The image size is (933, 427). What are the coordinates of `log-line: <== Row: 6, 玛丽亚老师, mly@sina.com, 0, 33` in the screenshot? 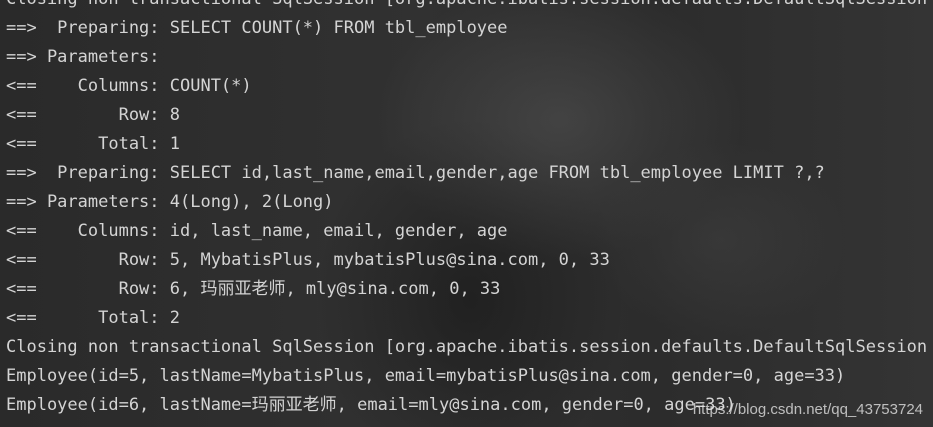 It's located at (253, 289).